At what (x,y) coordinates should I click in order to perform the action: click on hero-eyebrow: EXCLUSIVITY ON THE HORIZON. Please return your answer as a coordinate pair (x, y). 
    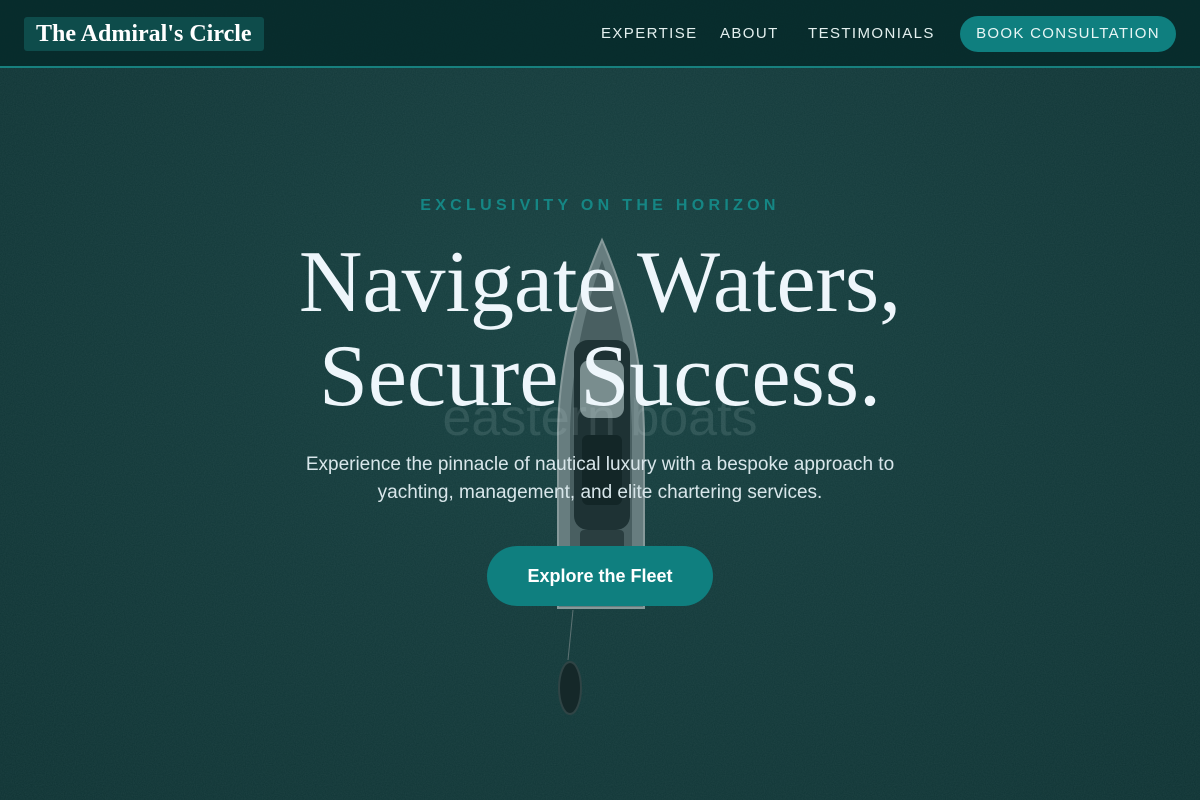
    Looking at the image, I should click on (600, 205).